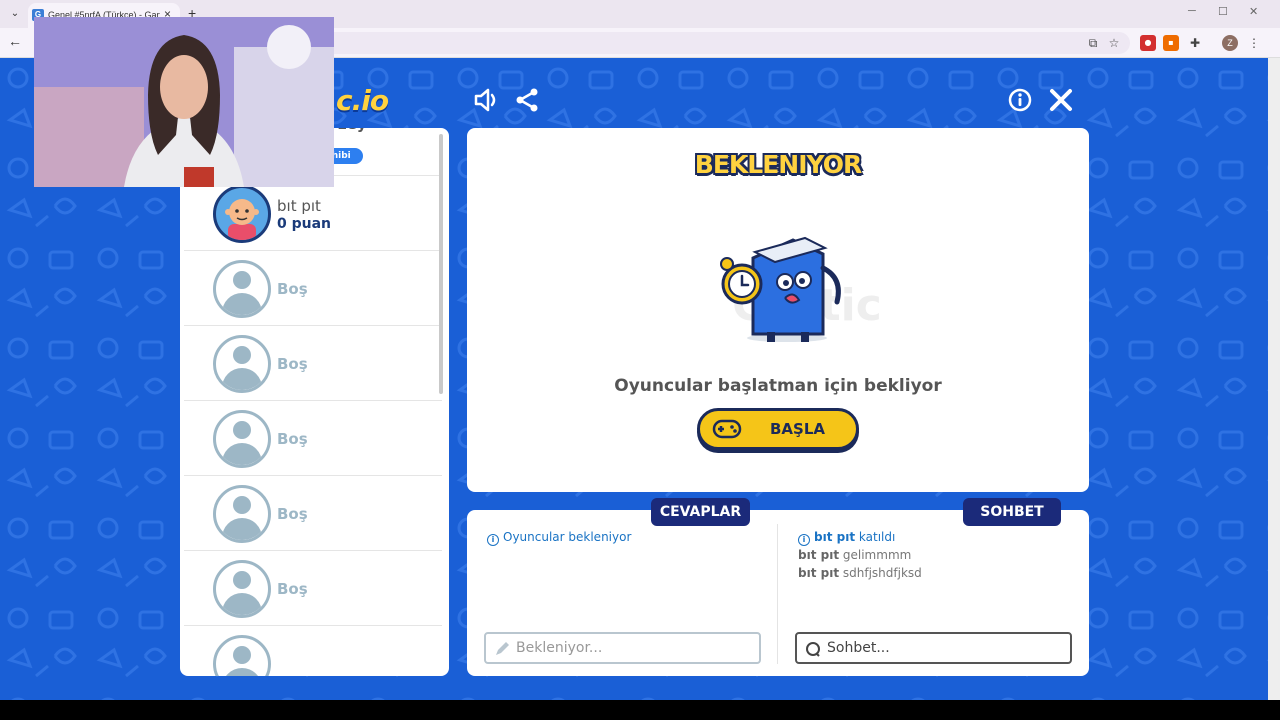 The width and height of the screenshot is (1280, 720). I want to click on tab-list-button: ⌄, so click(15, 14).